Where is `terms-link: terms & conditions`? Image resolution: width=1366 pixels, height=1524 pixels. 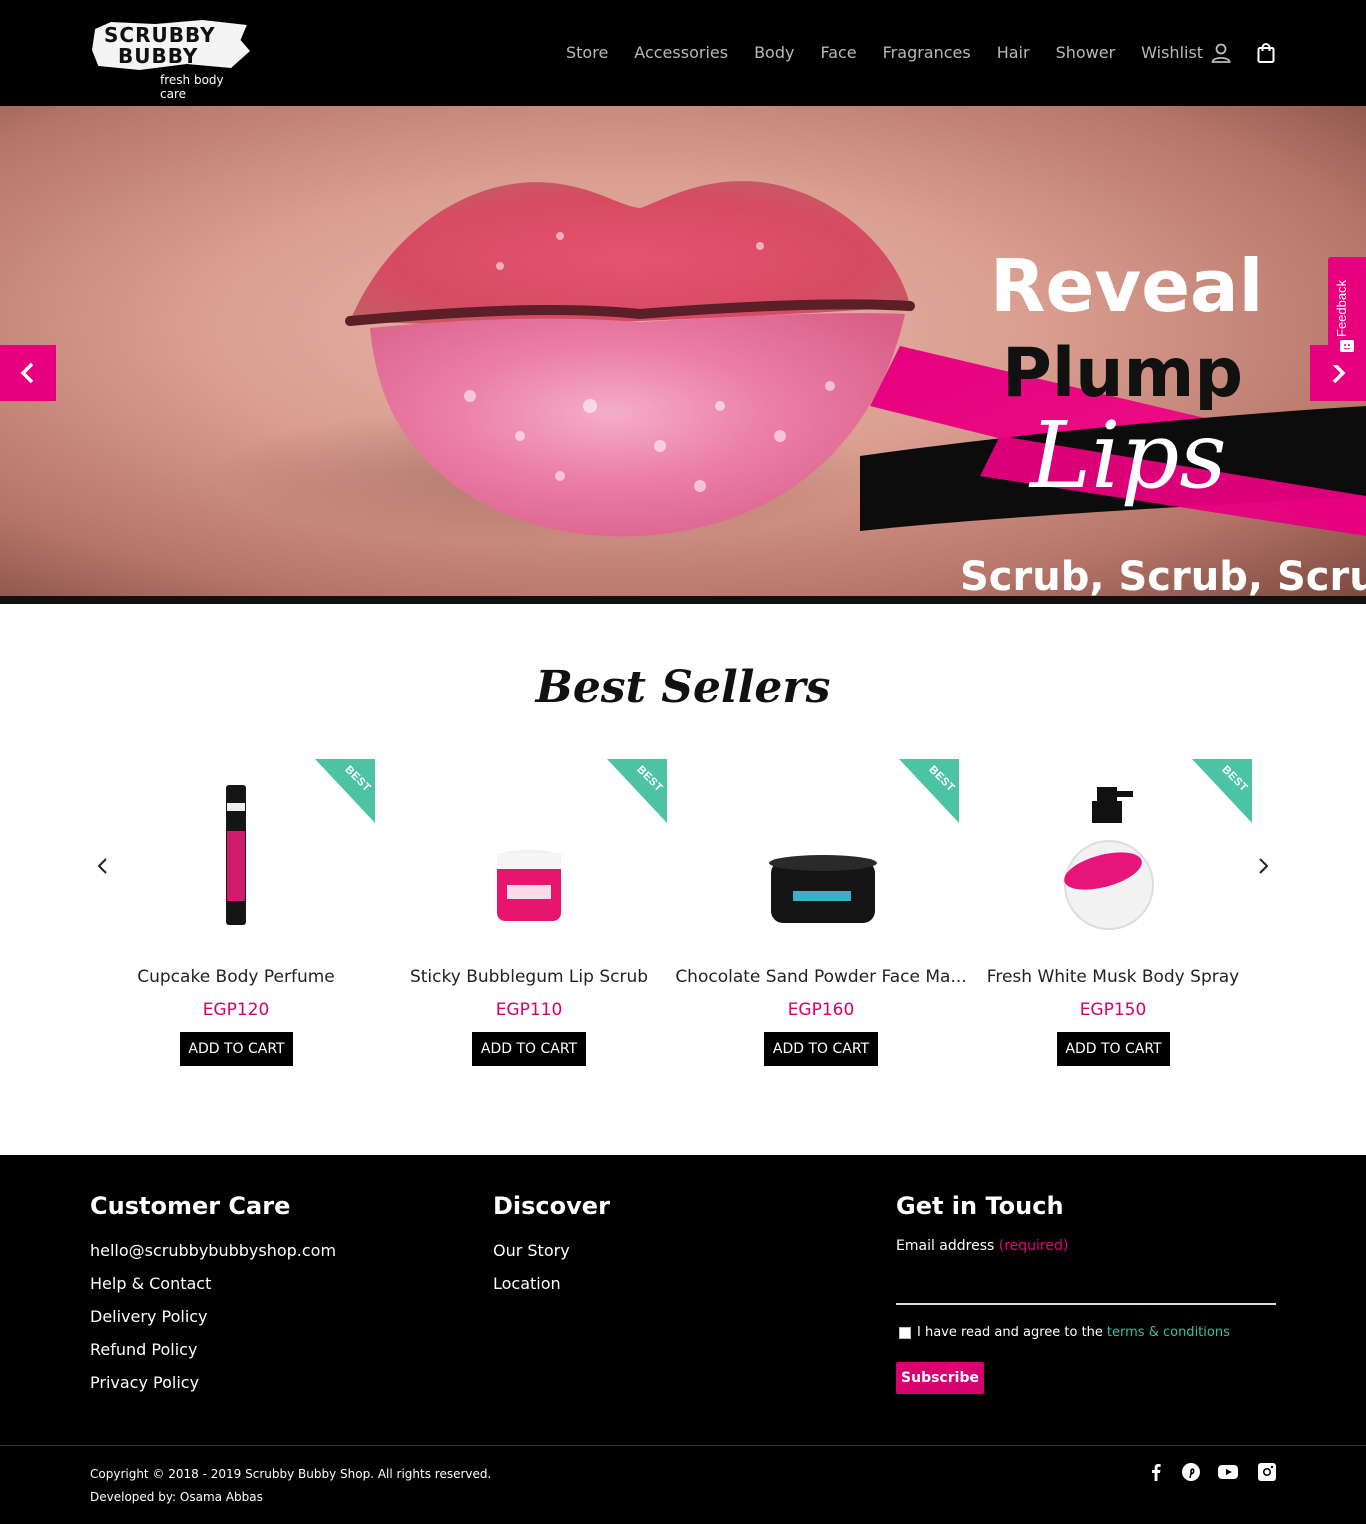 terms-link: terms & conditions is located at coordinates (1168, 1332).